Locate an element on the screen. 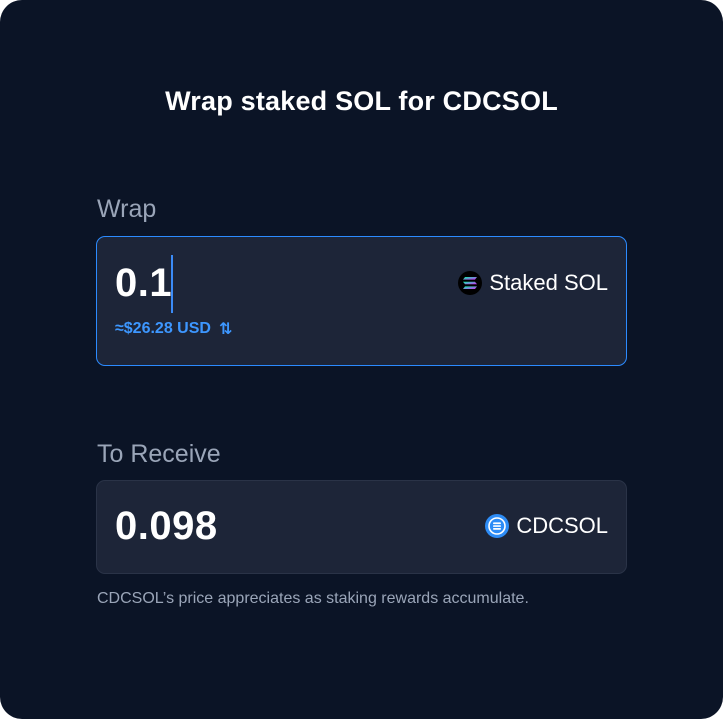 This screenshot has width=723, height=719. receive-amount-field: 0.098 CDCSOL is located at coordinates (361, 527).